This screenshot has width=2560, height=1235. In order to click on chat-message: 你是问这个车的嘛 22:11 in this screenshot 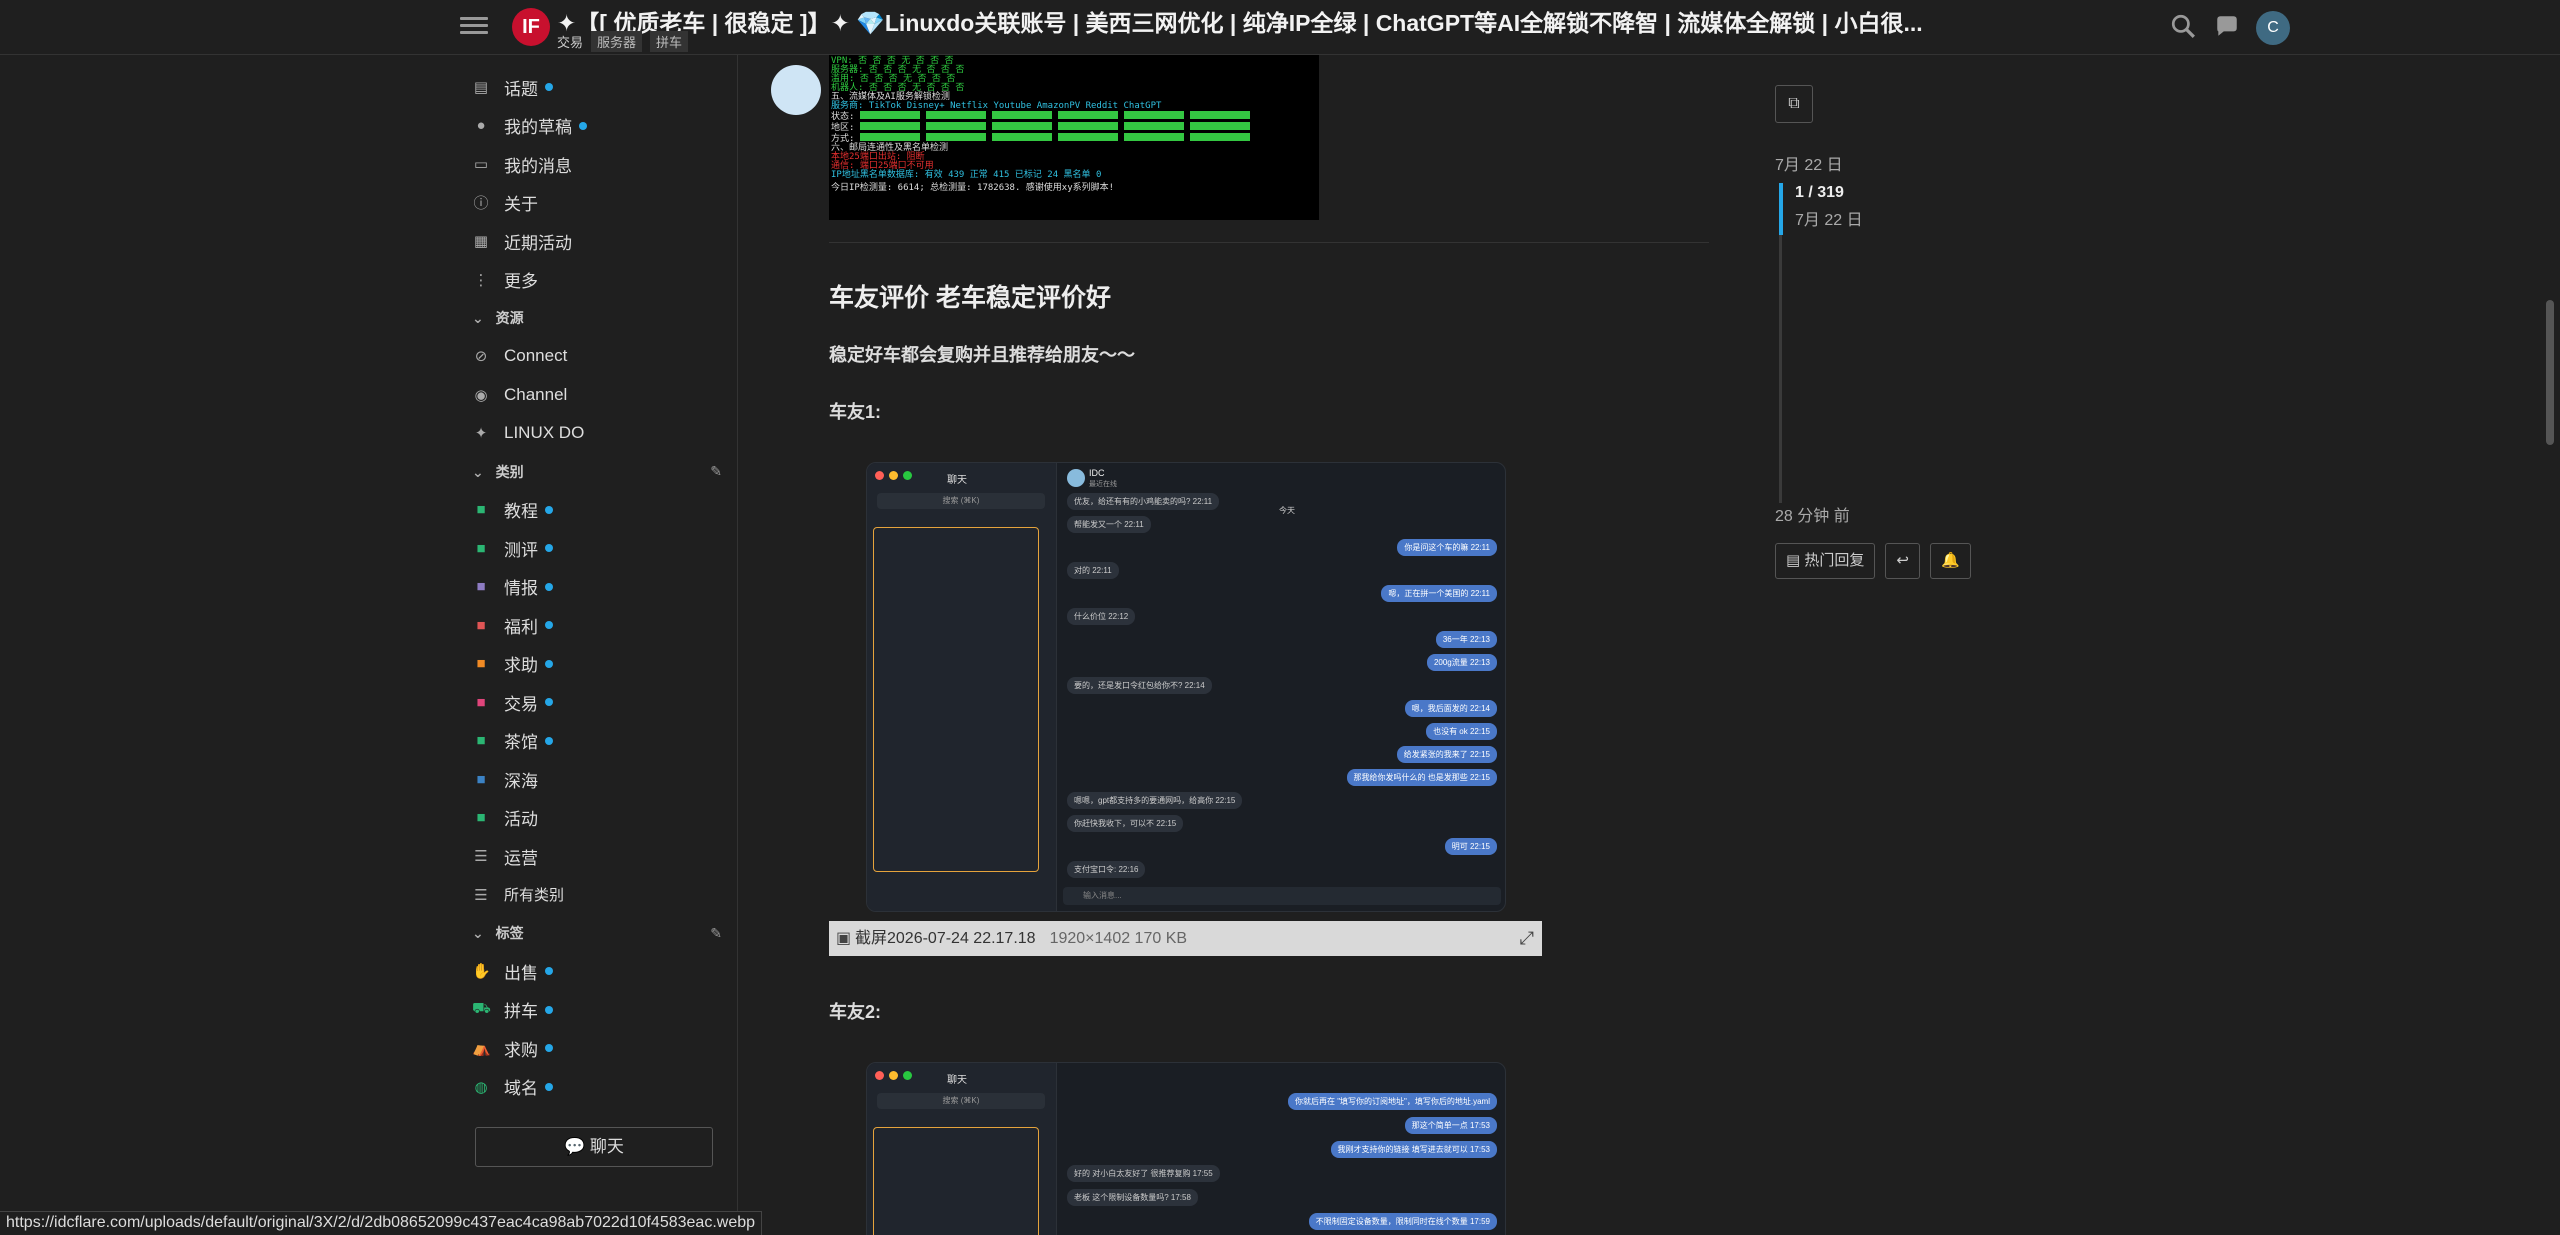, I will do `click(1447, 547)`.